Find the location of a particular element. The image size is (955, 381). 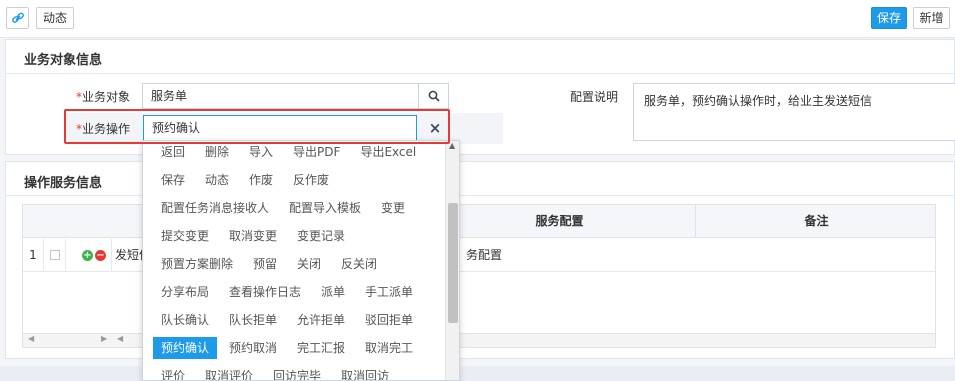

dropdown-option: 手工派单 is located at coordinates (389, 292).